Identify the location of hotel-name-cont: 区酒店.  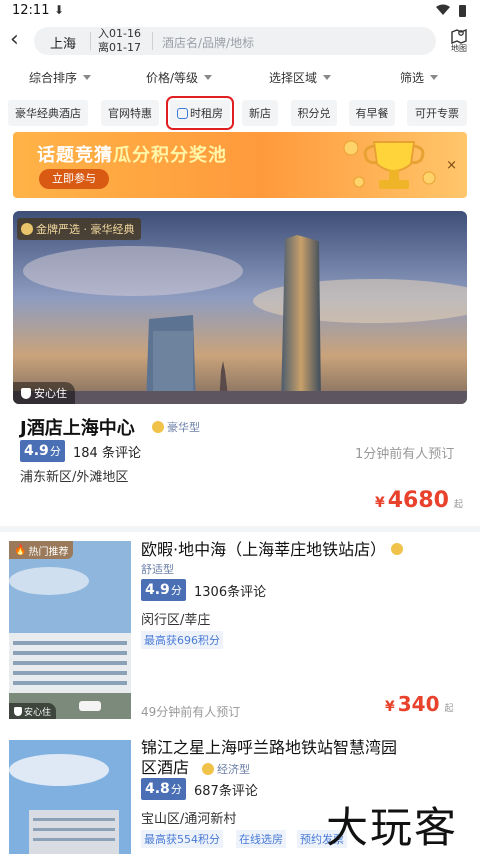
(165, 768).